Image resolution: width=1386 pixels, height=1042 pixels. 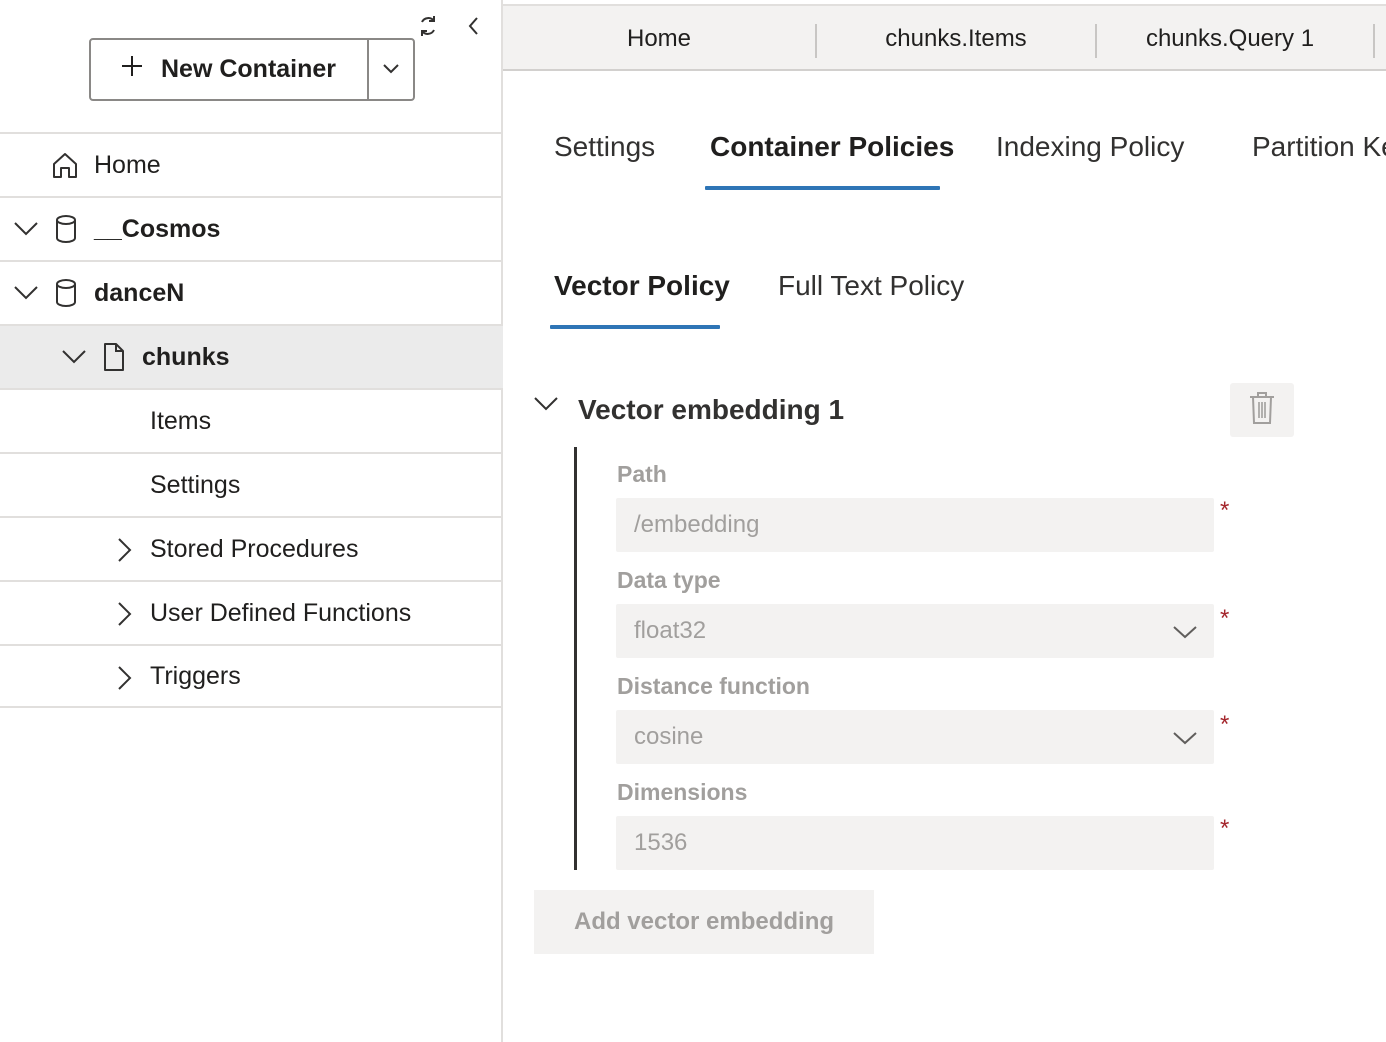 What do you see at coordinates (474, 26) in the screenshot?
I see `collapse-sidebar-icon` at bounding box center [474, 26].